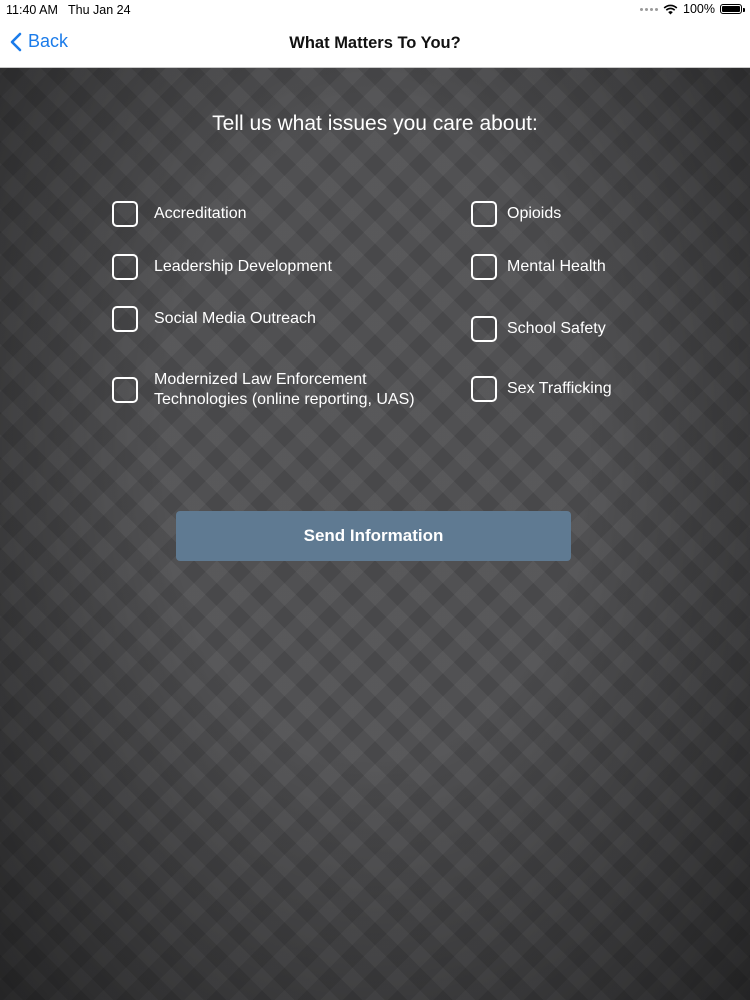 This screenshot has width=750, height=1000. What do you see at coordinates (534, 213) in the screenshot?
I see `option-label: Opioids` at bounding box center [534, 213].